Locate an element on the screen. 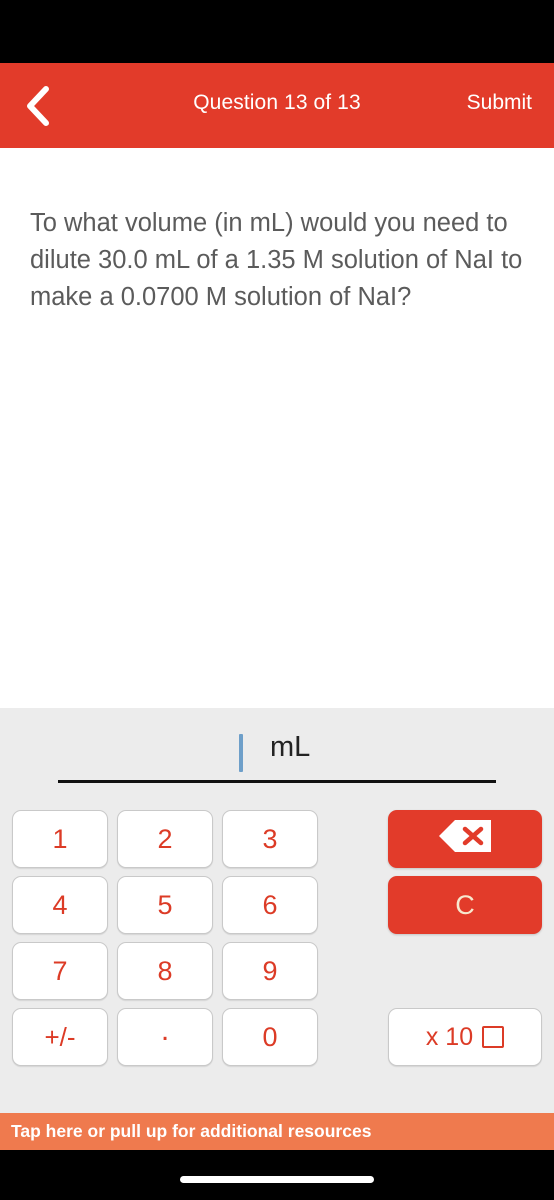  key-5: 5 is located at coordinates (165, 905).